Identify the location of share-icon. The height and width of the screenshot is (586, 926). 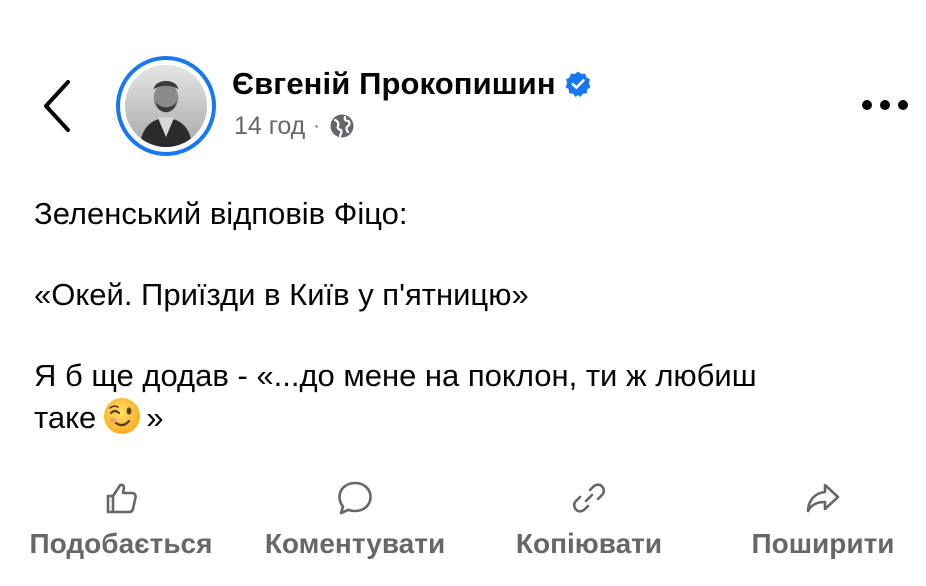
(823, 498).